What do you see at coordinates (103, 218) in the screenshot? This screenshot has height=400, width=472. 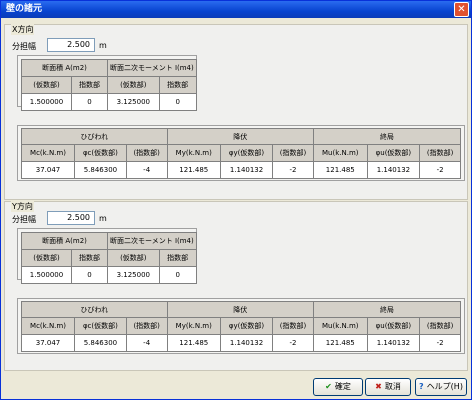 I see `y-share-width-unit: m` at bounding box center [103, 218].